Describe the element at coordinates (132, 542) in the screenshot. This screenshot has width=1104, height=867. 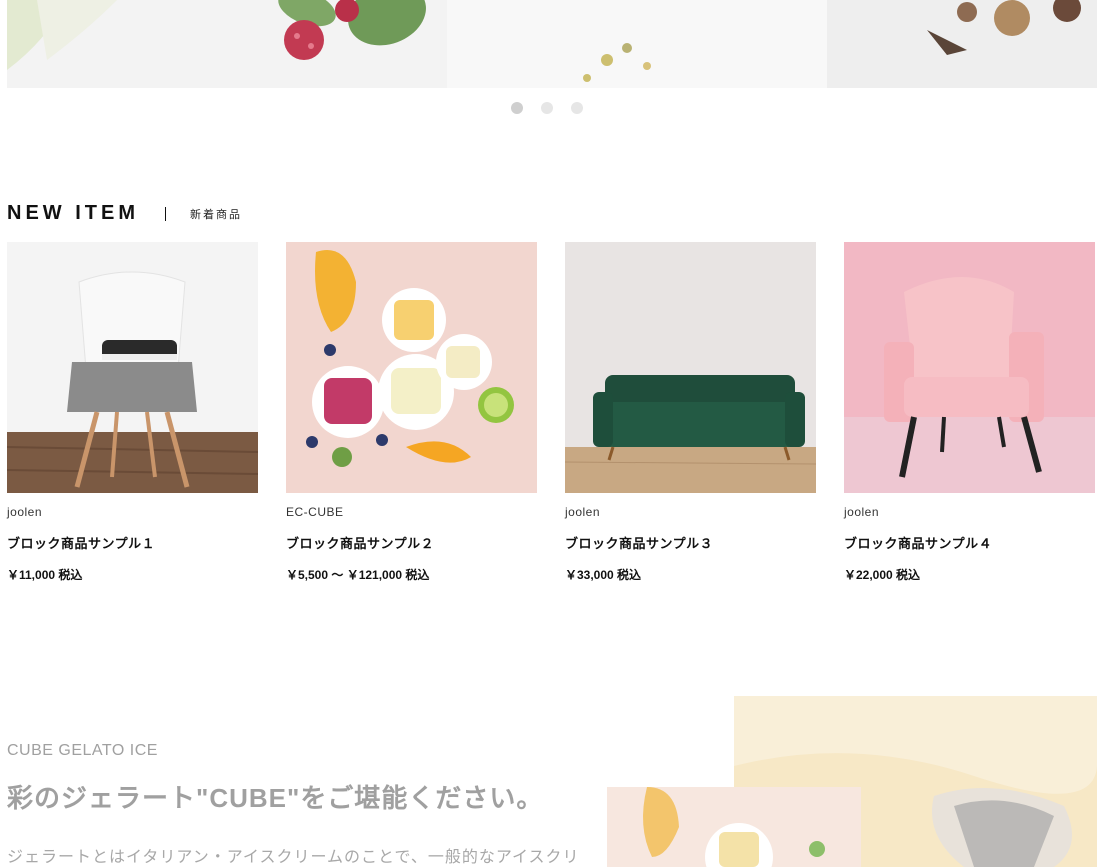
I see `product-name: ブロック商品サンプル１` at that location.